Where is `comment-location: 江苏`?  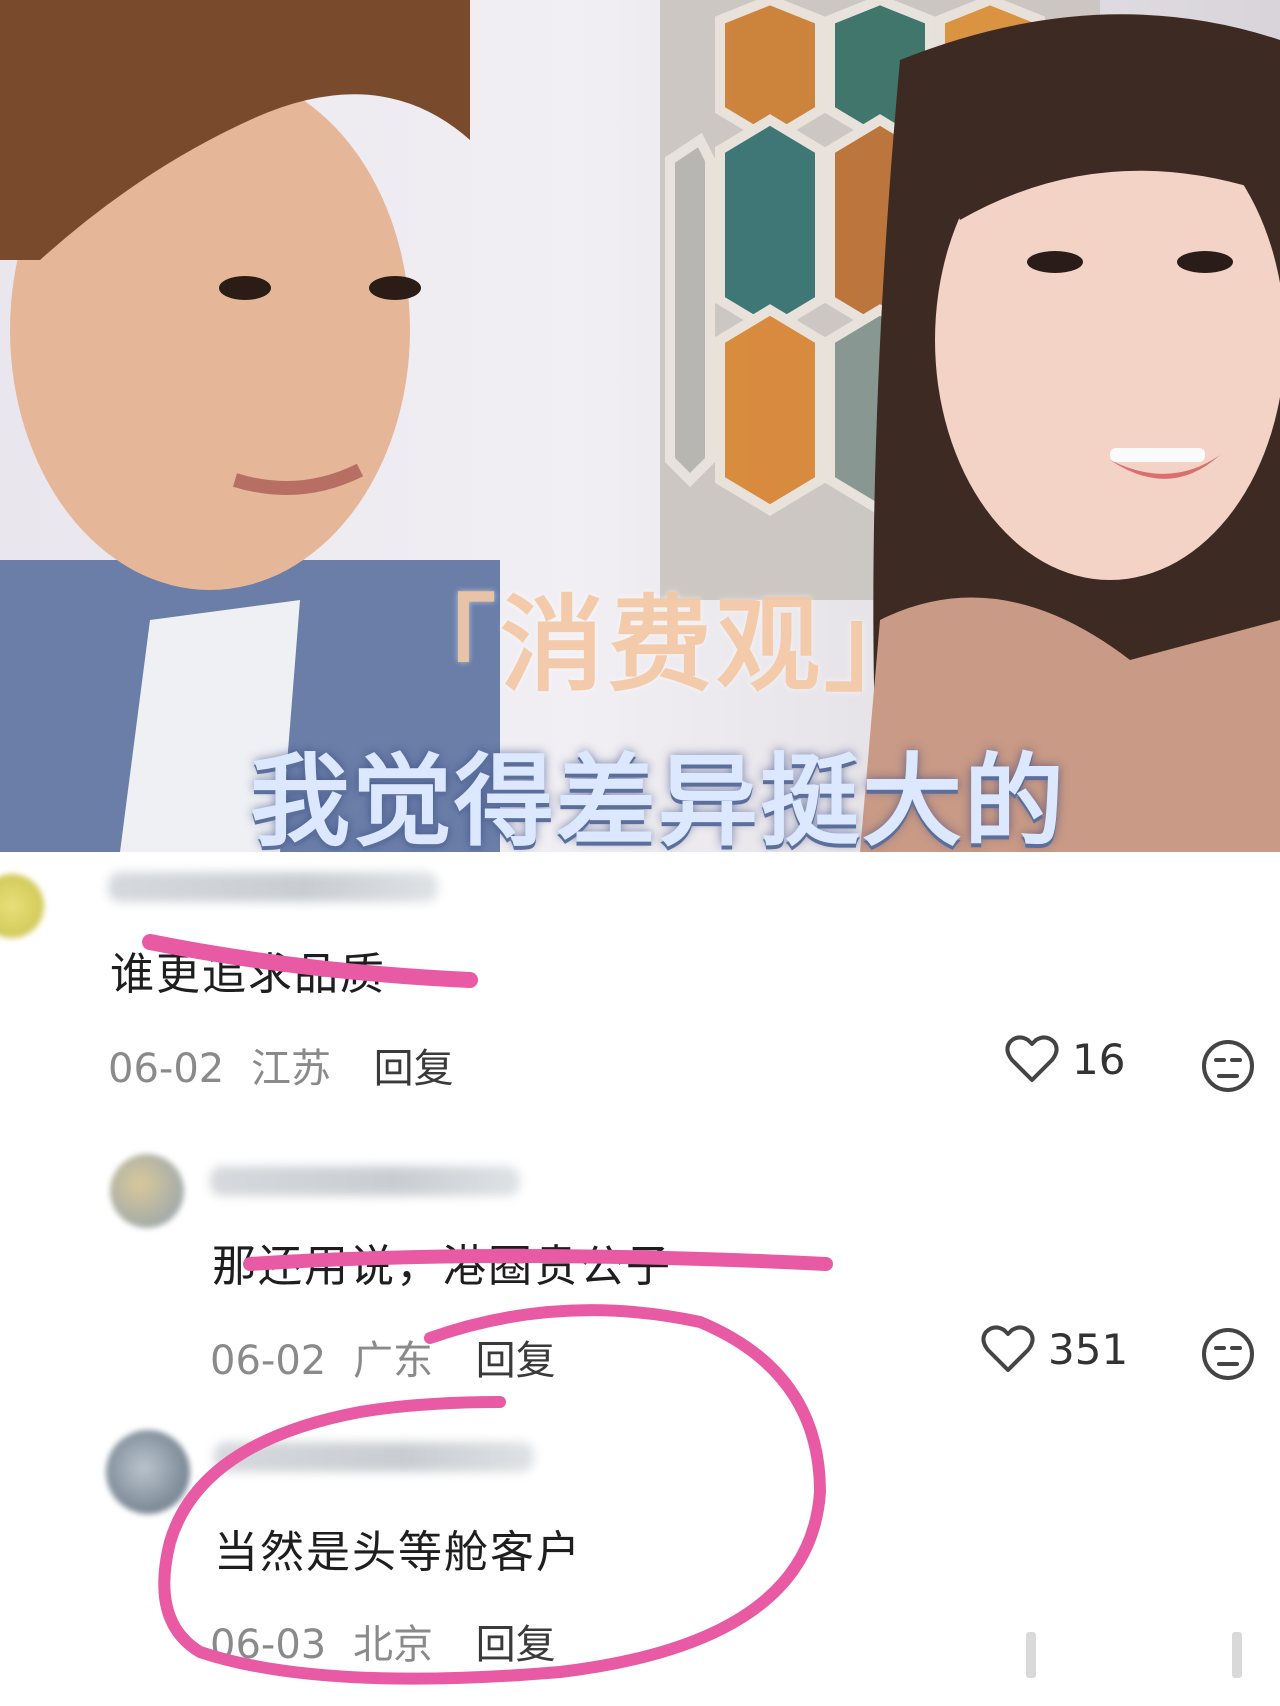 comment-location: 江苏 is located at coordinates (290, 1069).